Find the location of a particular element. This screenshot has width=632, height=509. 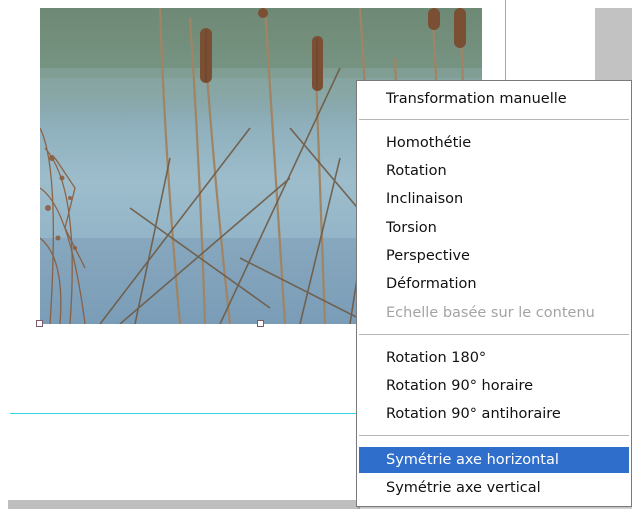

menu-item-inclinaison: Inclinaison is located at coordinates (494, 199).